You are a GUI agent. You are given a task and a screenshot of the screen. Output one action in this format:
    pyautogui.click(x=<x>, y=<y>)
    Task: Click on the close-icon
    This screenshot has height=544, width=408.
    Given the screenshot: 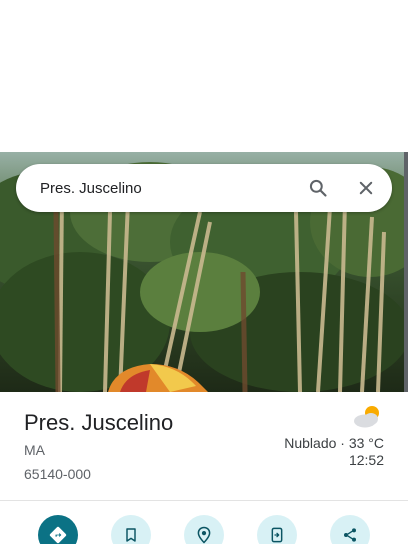 What is the action you would take?
    pyautogui.click(x=366, y=188)
    